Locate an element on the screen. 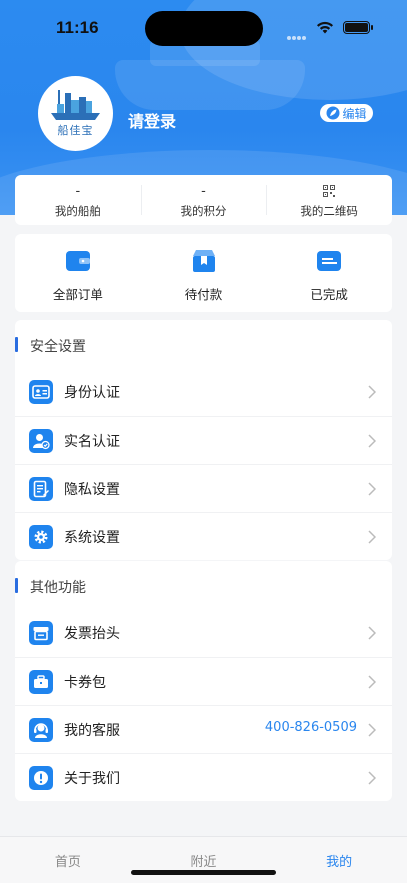 The width and height of the screenshot is (407, 883). menu-item-label: 关于我们 is located at coordinates (92, 779).